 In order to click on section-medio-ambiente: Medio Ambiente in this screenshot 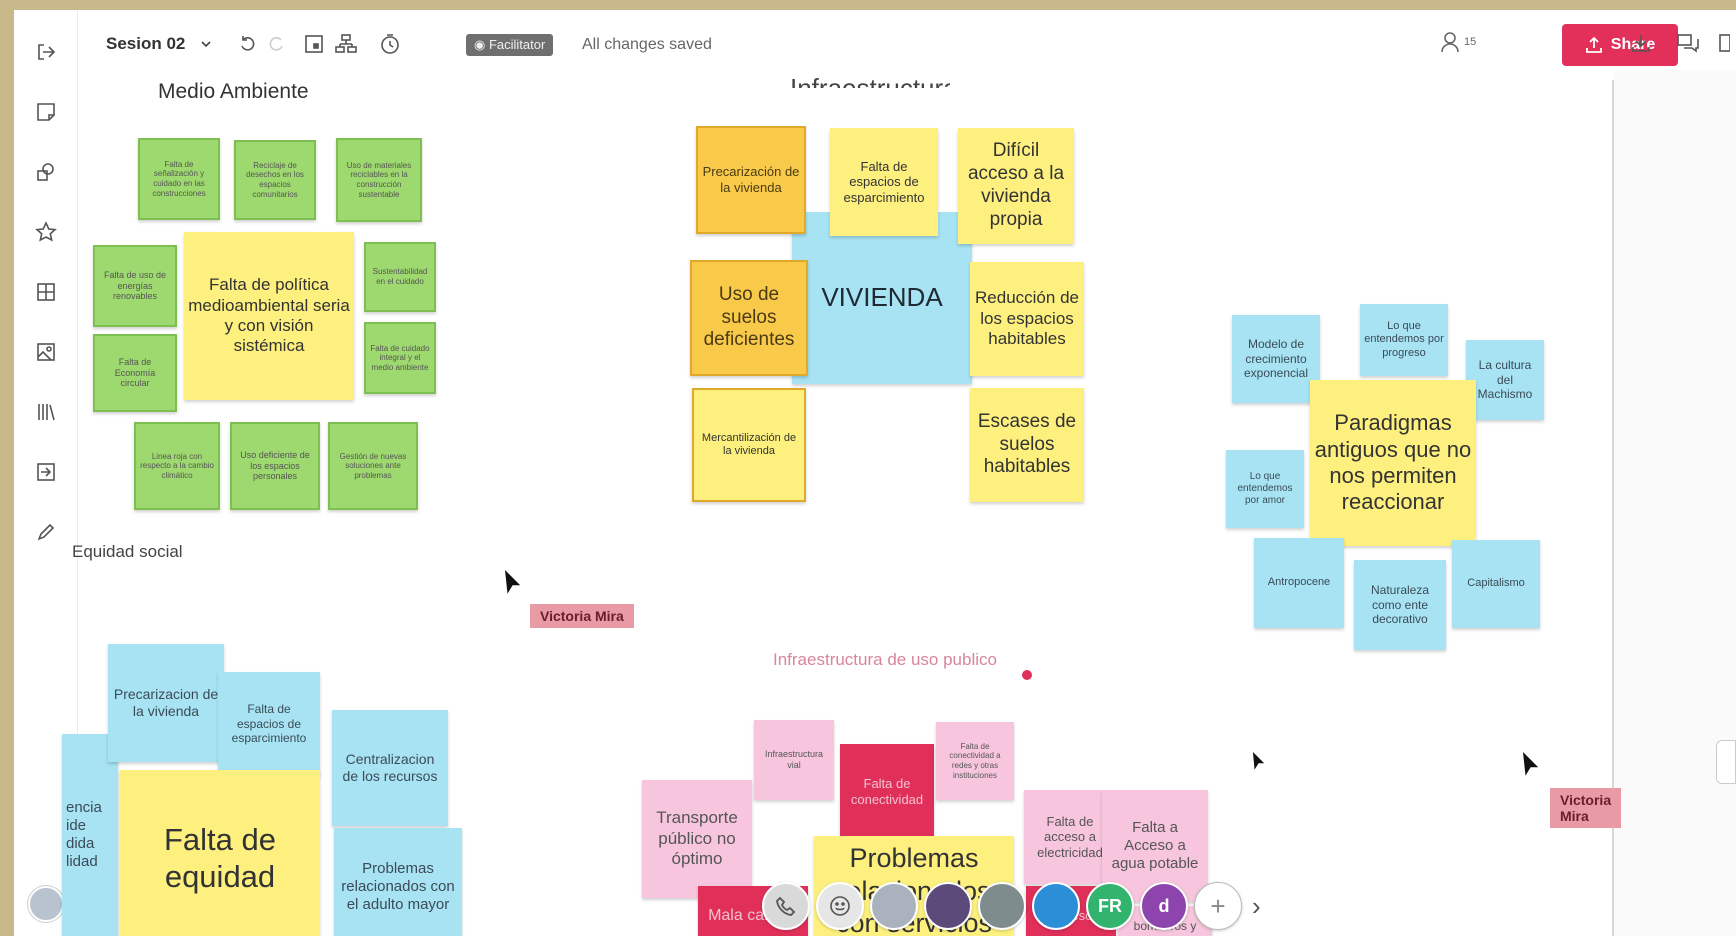, I will do `click(233, 91)`.